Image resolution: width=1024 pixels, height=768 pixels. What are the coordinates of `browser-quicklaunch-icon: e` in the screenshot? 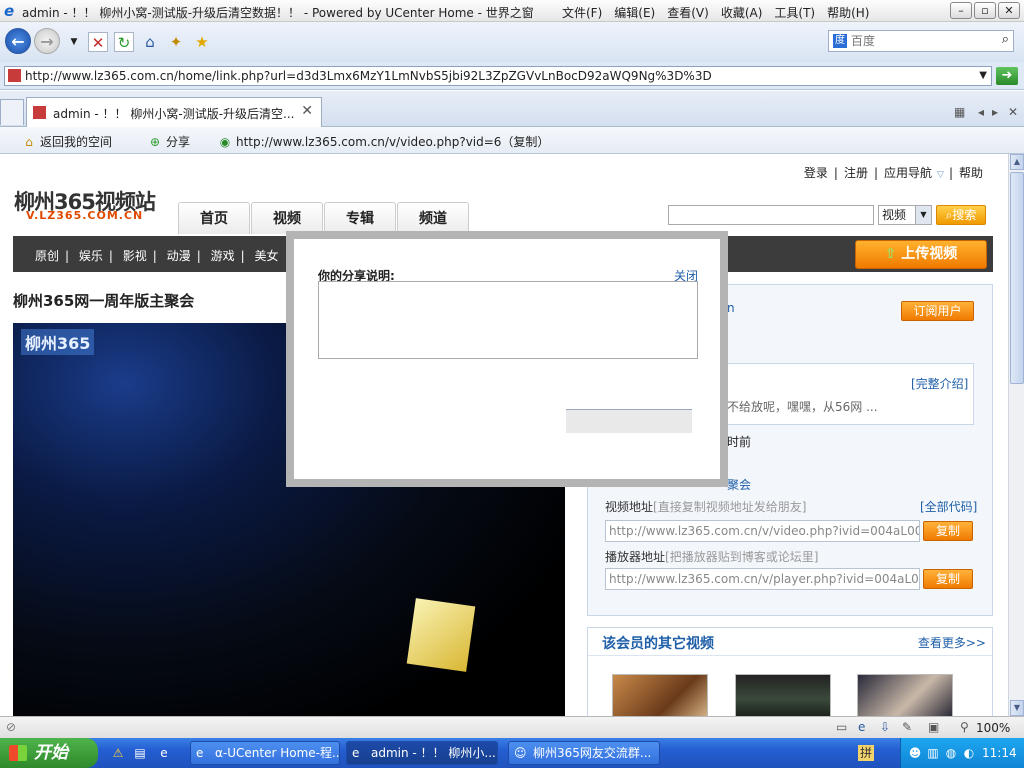 It's located at (164, 753).